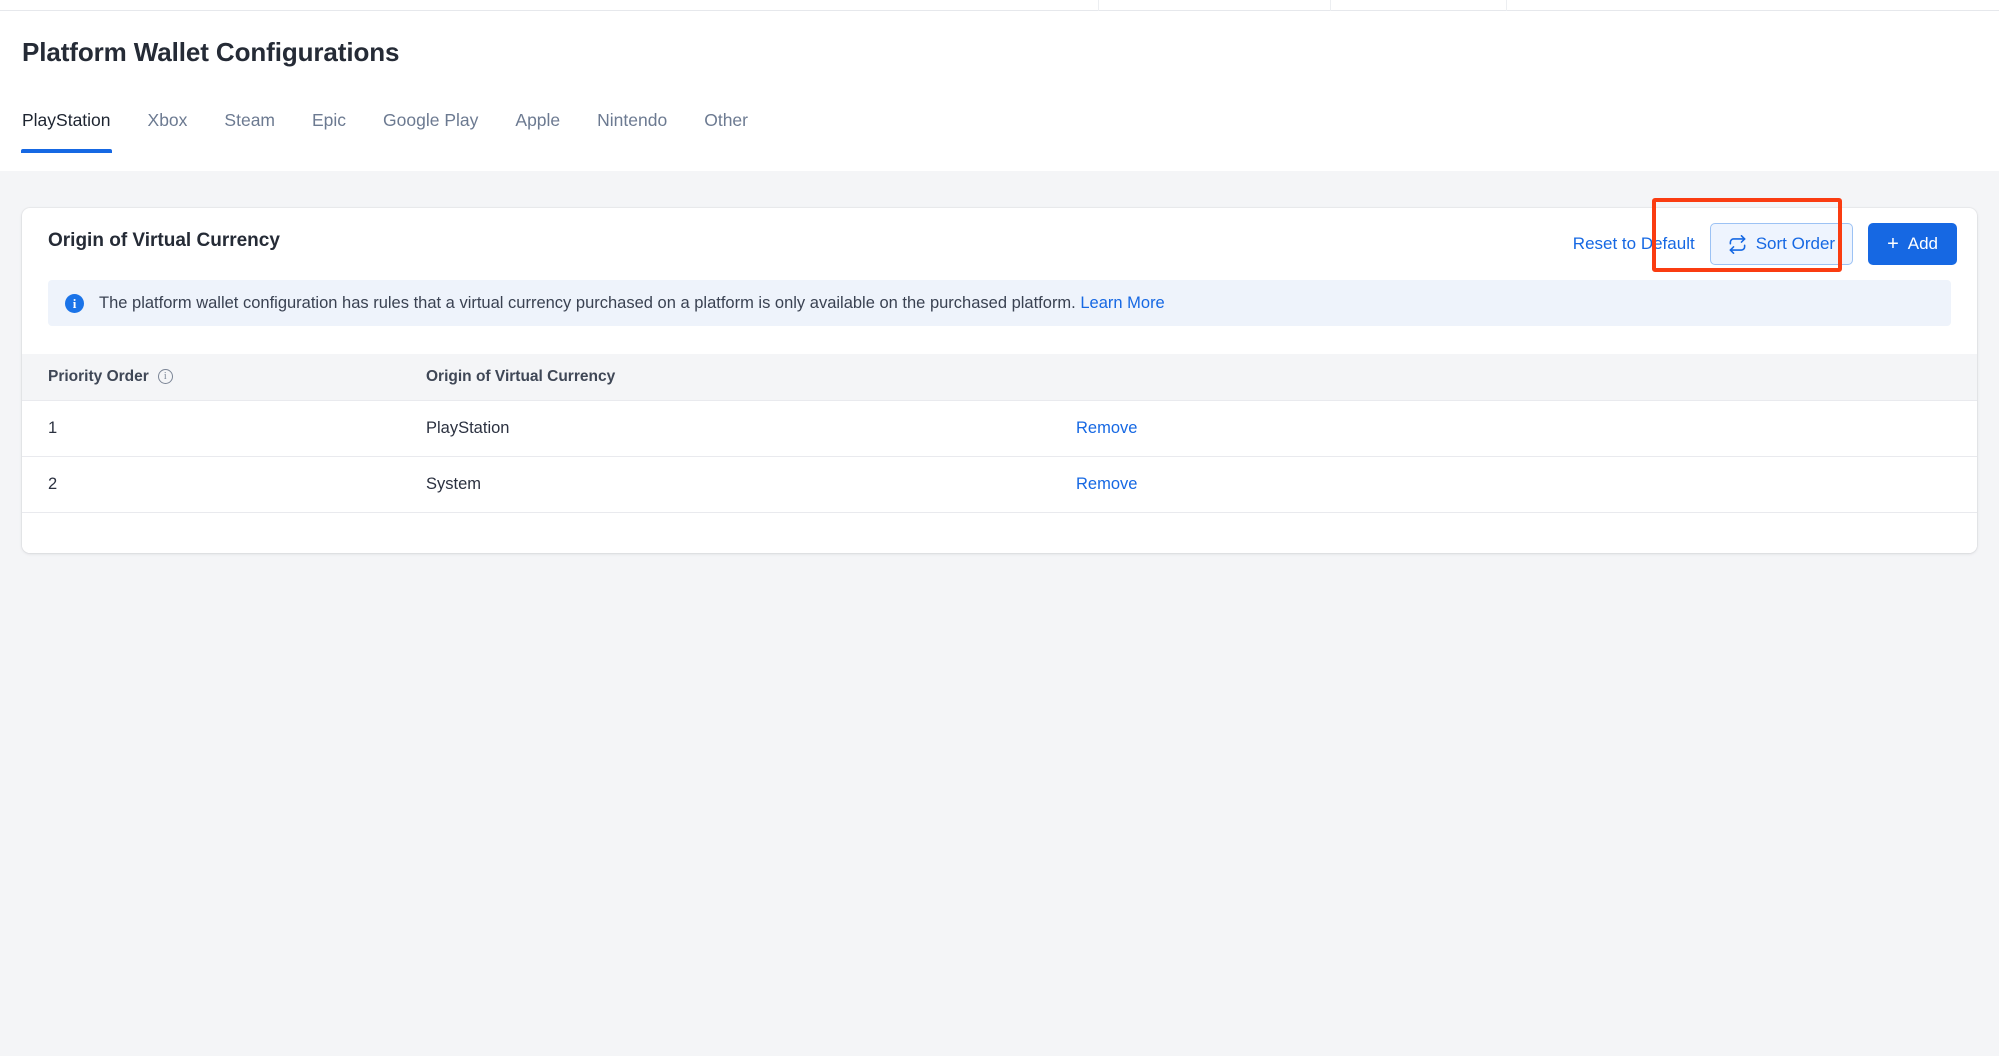 This screenshot has width=1999, height=1056. What do you see at coordinates (66, 131) in the screenshot?
I see `tab-playstation: PlayStation` at bounding box center [66, 131].